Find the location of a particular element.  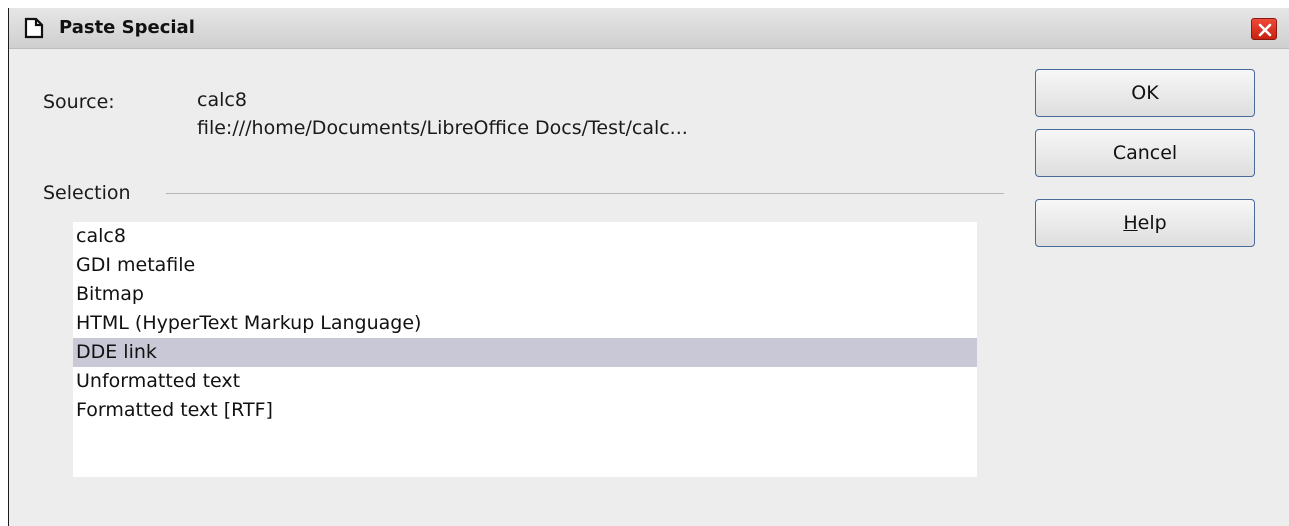

help-button: Help is located at coordinates (1145, 223).